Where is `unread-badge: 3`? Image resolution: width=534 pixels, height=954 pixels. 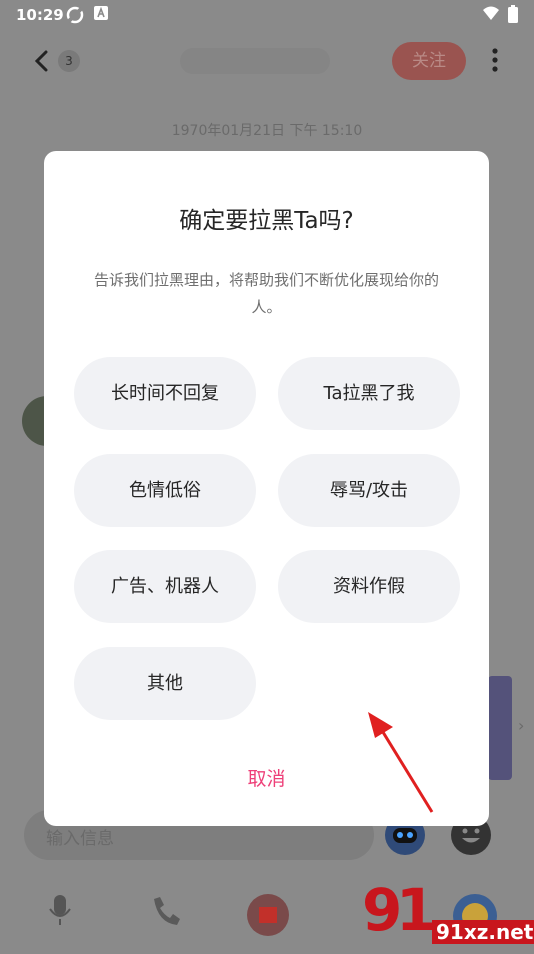
unread-badge: 3 is located at coordinates (69, 61).